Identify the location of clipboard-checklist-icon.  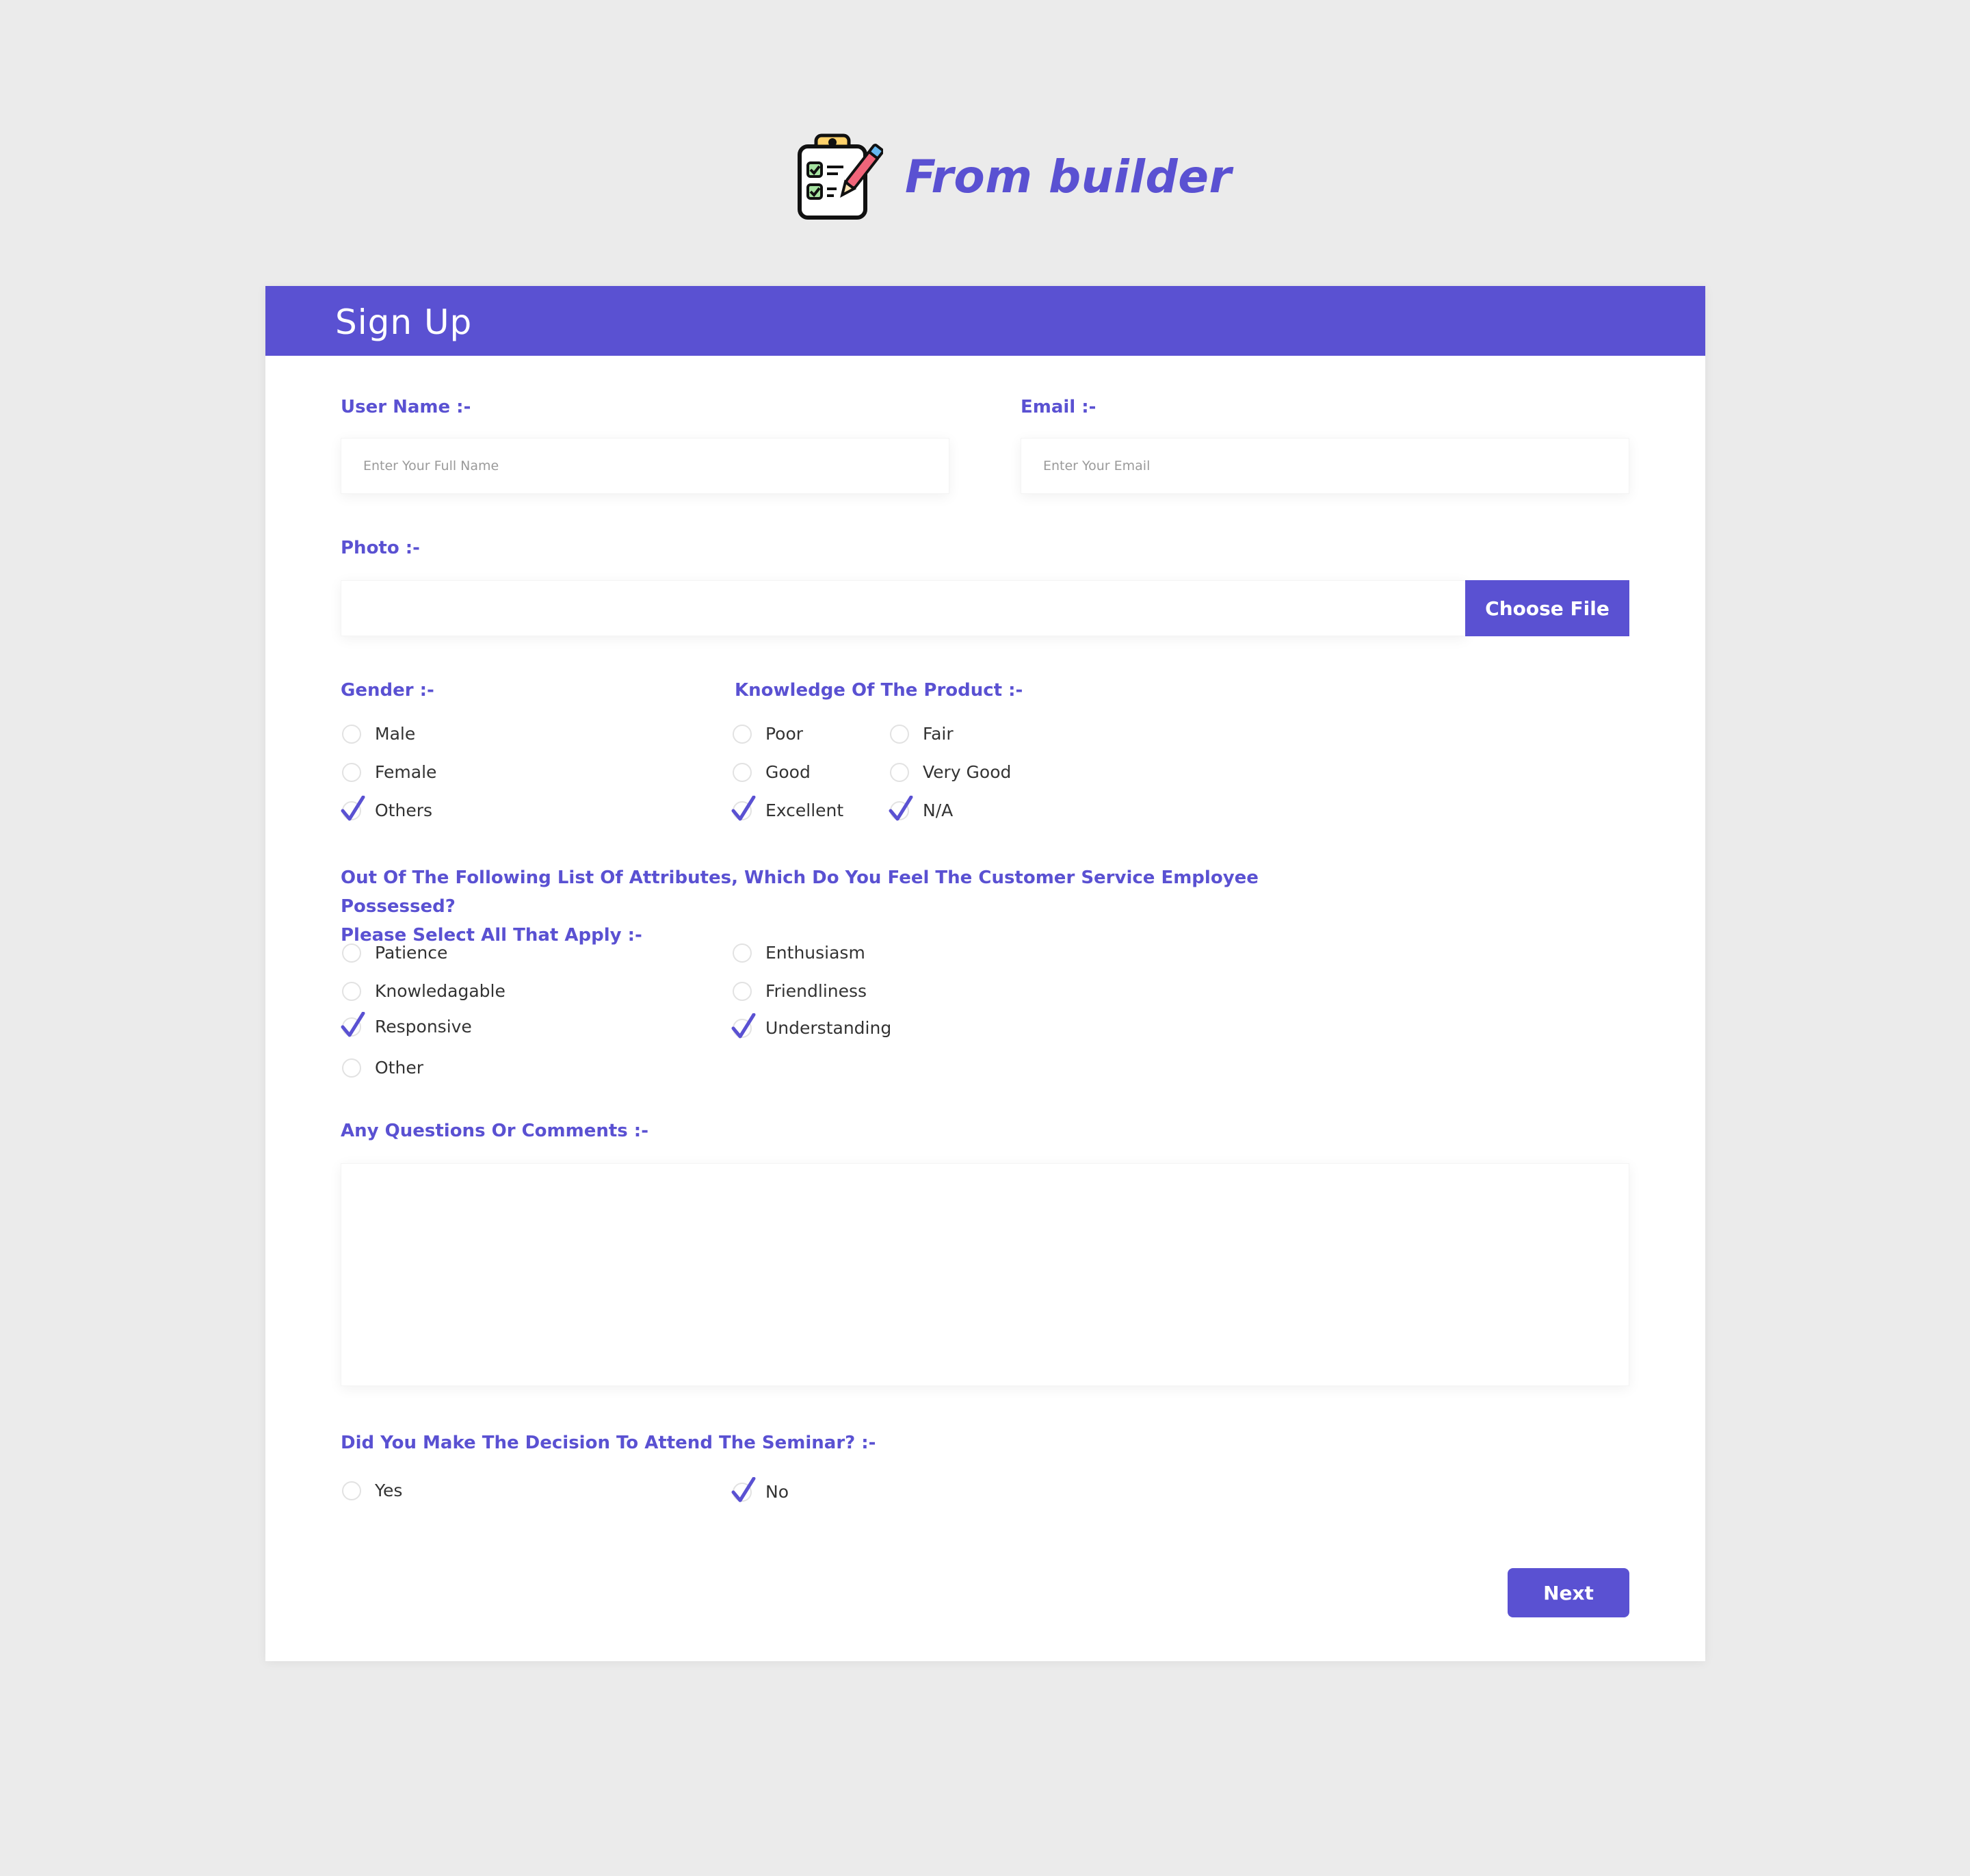
(840, 176).